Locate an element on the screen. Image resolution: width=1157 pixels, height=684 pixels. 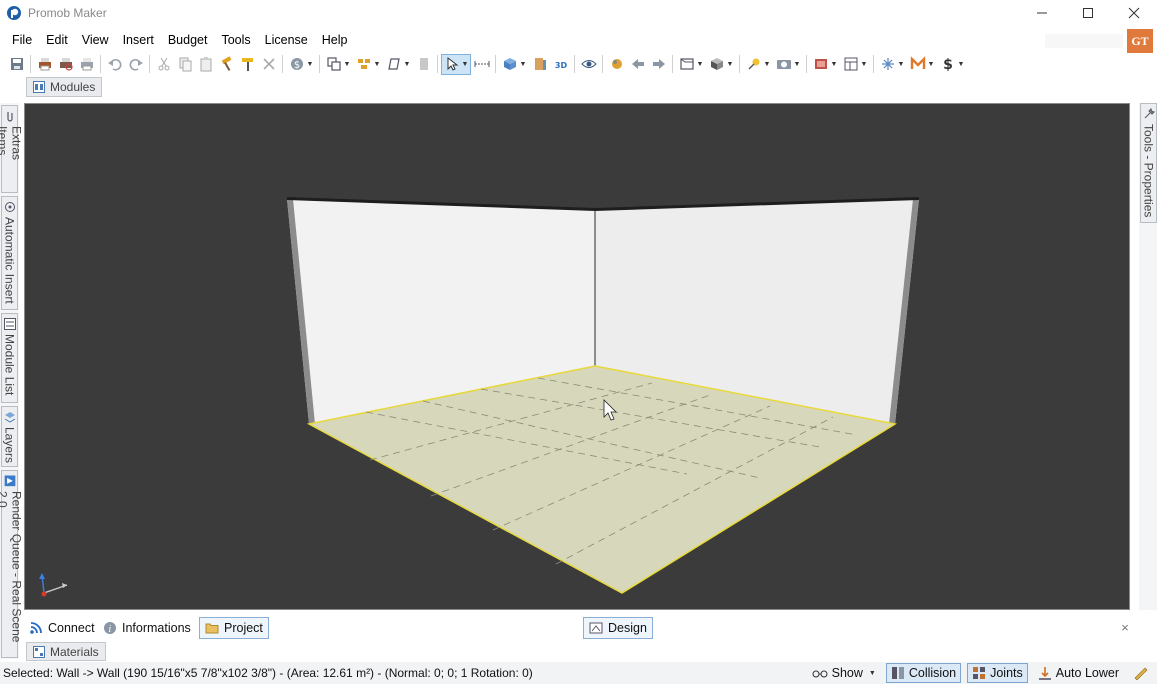
close-window-button is located at coordinates (1134, 13).